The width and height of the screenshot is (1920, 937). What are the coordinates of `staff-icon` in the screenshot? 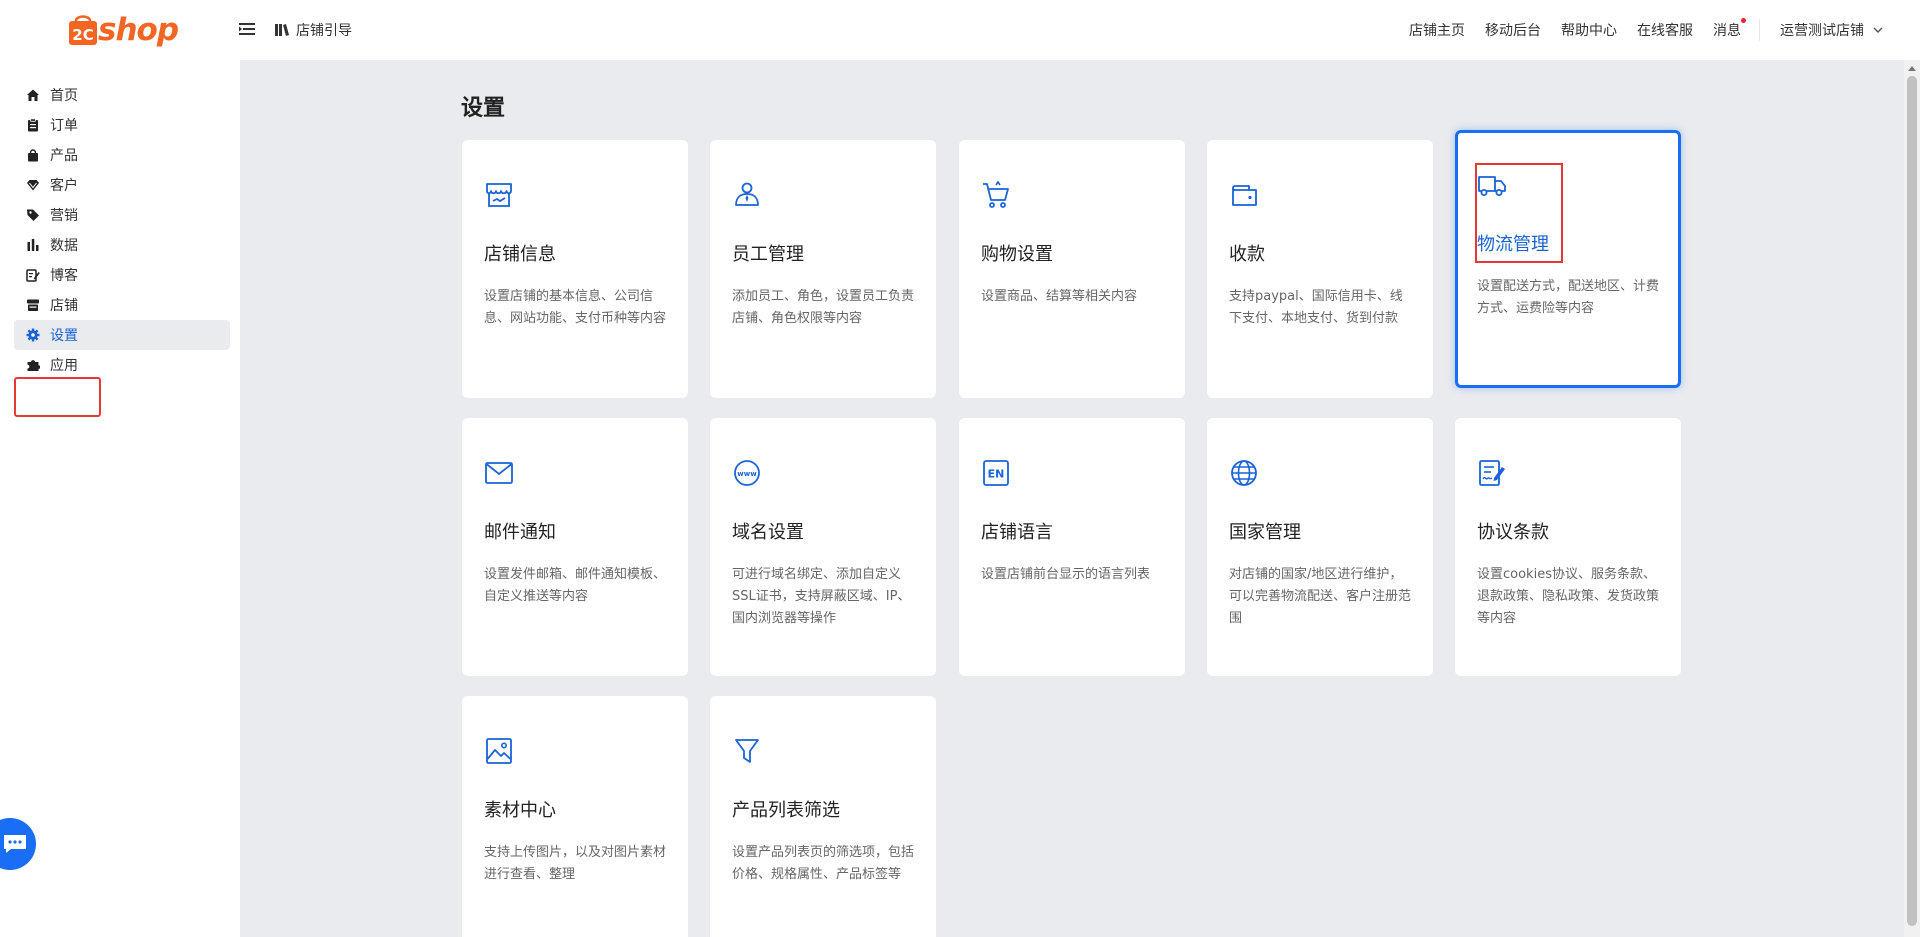 It's located at (747, 194).